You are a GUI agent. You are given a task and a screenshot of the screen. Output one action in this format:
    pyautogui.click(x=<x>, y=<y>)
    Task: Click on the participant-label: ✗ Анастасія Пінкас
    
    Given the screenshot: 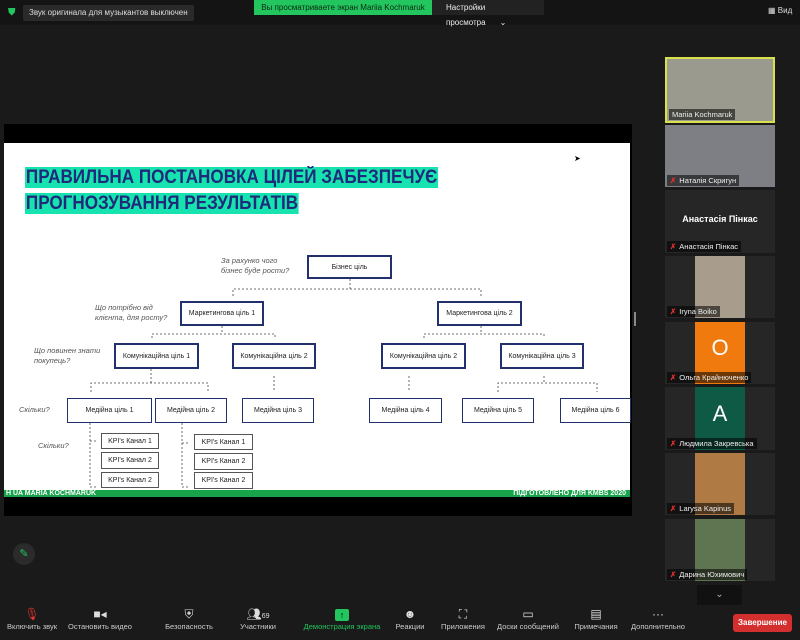 What is the action you would take?
    pyautogui.click(x=704, y=246)
    